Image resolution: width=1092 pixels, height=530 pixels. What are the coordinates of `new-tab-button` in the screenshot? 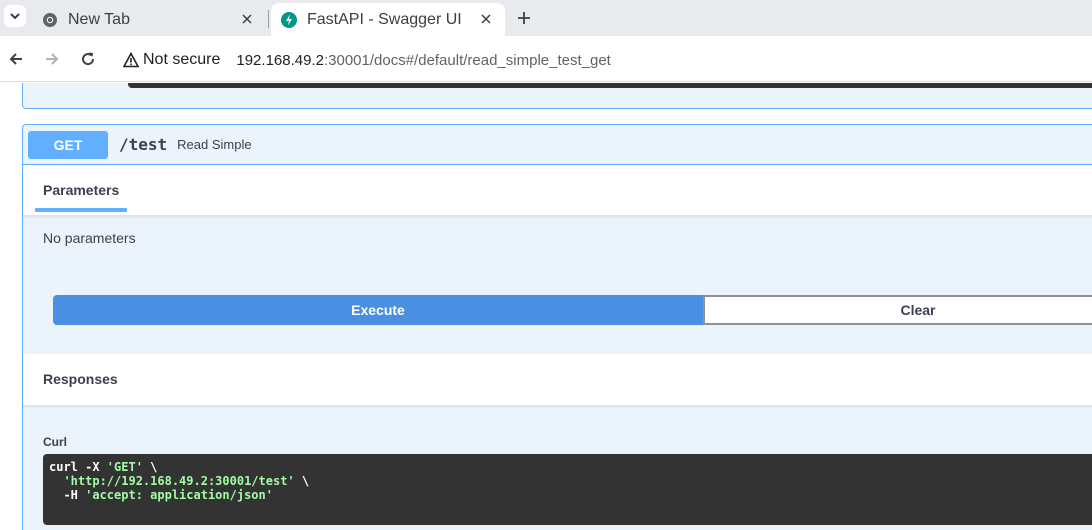 It's located at (524, 18).